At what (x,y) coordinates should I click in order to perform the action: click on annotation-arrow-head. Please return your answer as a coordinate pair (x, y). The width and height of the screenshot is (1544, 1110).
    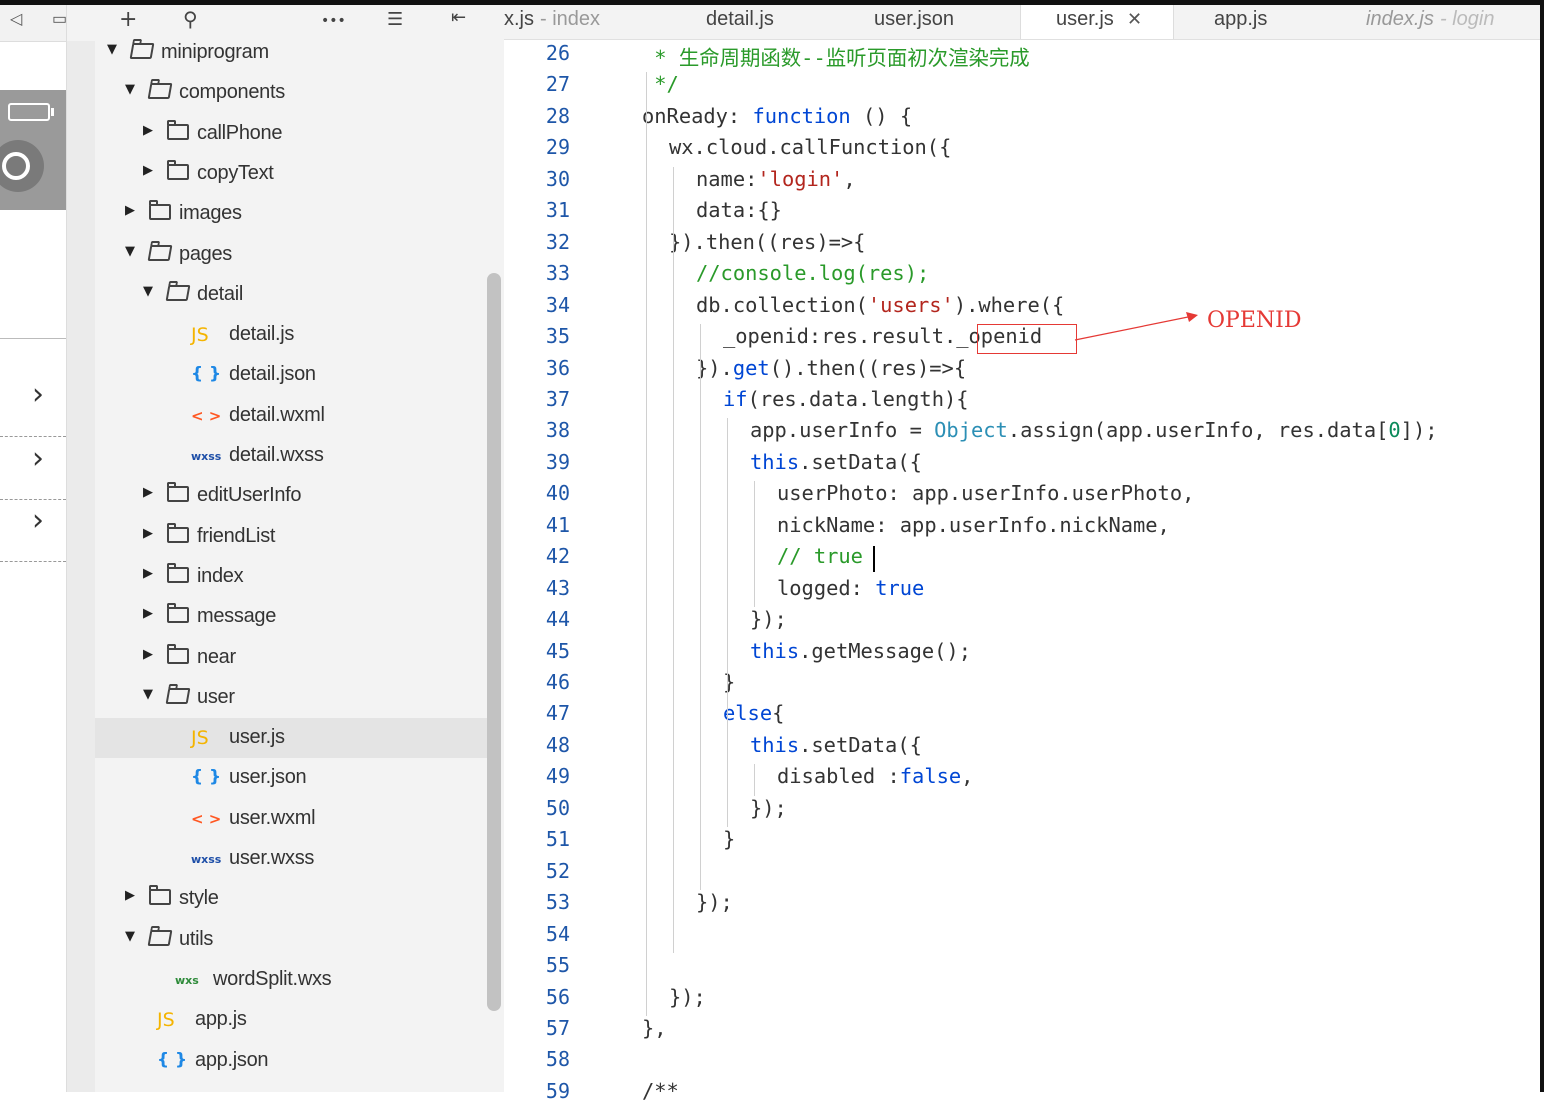
    Looking at the image, I should click on (1192, 317).